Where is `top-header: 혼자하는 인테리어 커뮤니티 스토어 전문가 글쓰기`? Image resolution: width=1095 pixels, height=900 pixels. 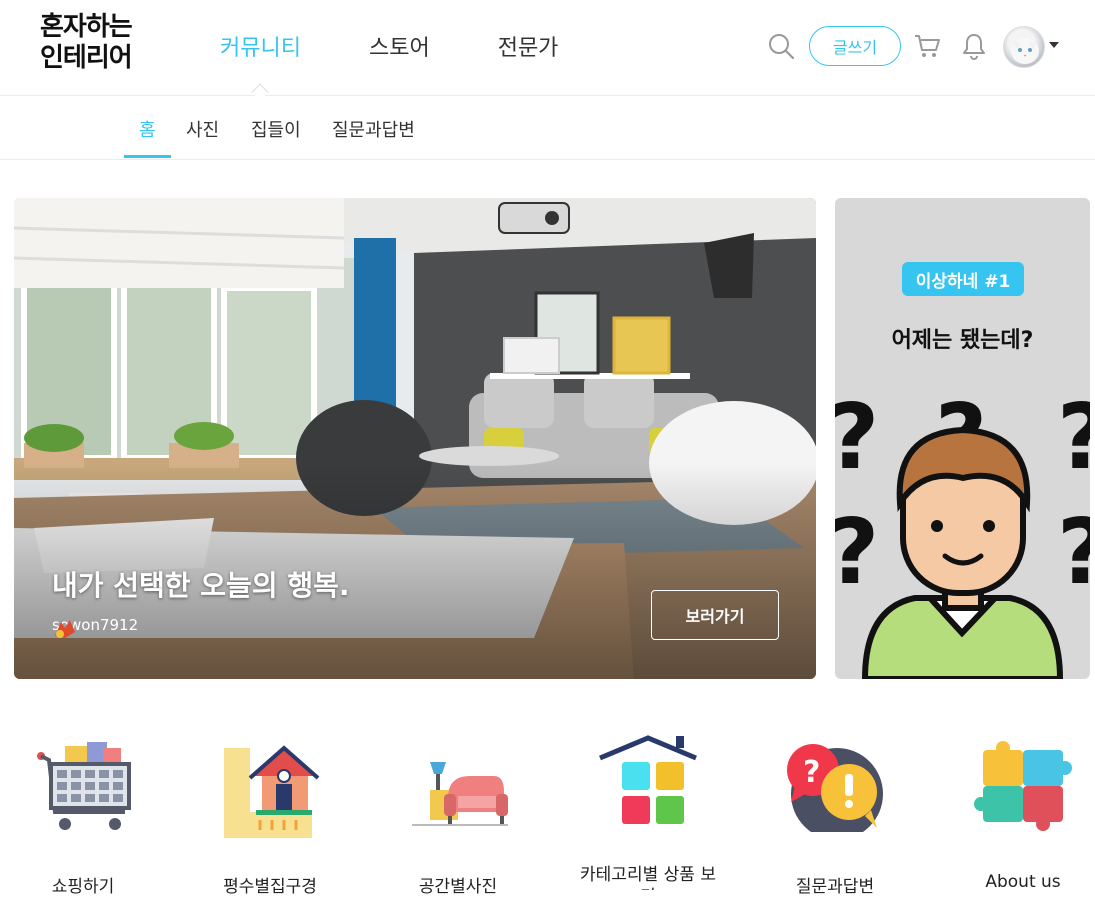 top-header: 혼자하는 인테리어 커뮤니티 스토어 전문가 글쓰기 is located at coordinates (547, 50).